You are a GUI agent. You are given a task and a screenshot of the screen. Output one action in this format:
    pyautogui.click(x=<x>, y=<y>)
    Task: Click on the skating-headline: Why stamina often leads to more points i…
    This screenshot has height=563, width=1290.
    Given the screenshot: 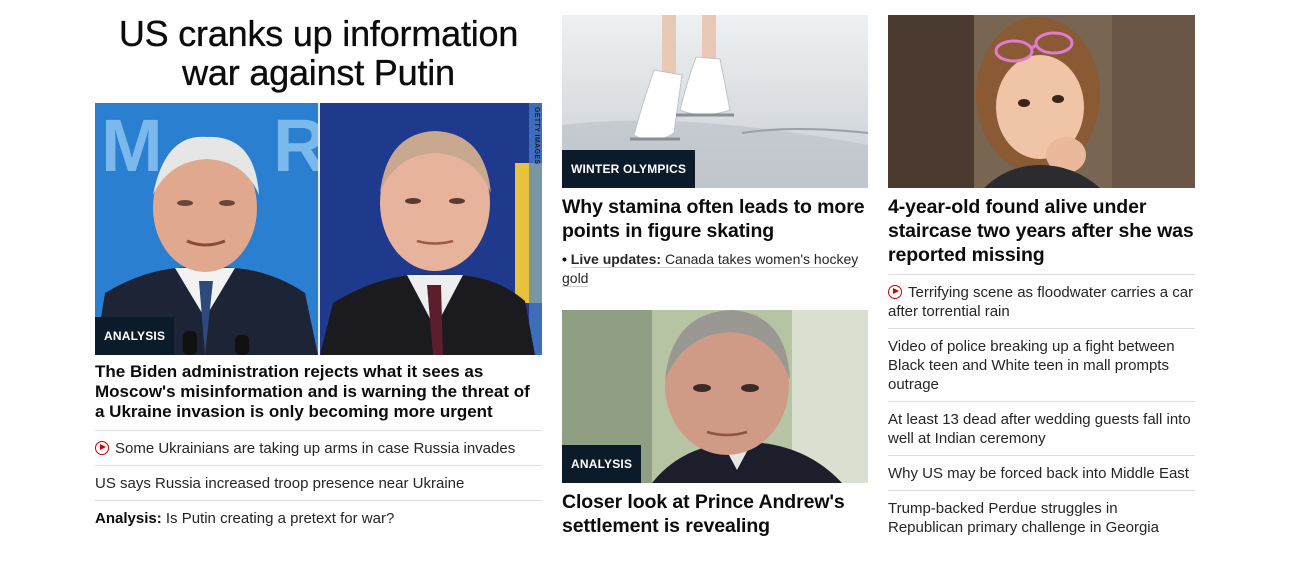 What is the action you would take?
    pyautogui.click(x=715, y=215)
    